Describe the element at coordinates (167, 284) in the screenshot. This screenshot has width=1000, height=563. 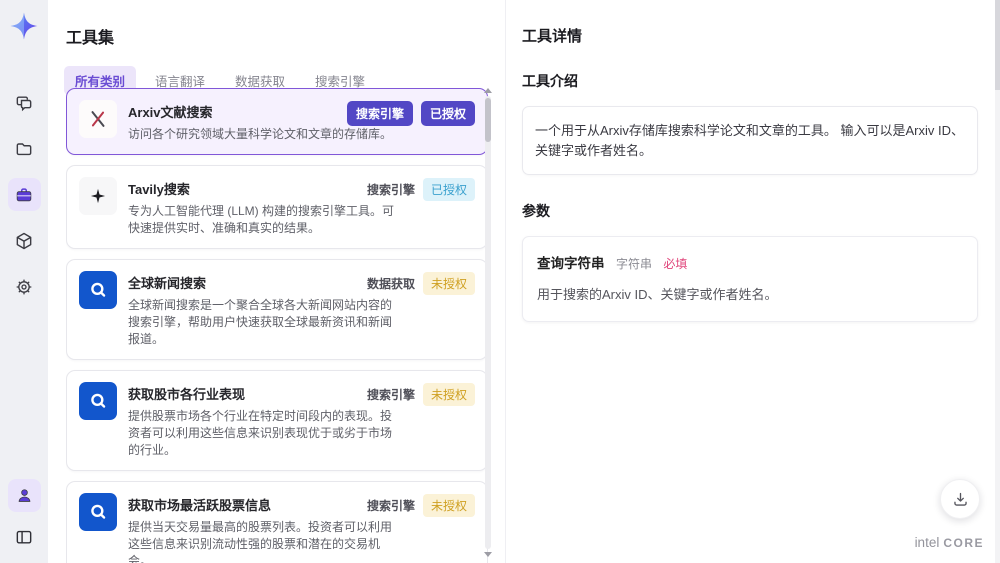
I see `tool-name: 全球新闻搜索` at that location.